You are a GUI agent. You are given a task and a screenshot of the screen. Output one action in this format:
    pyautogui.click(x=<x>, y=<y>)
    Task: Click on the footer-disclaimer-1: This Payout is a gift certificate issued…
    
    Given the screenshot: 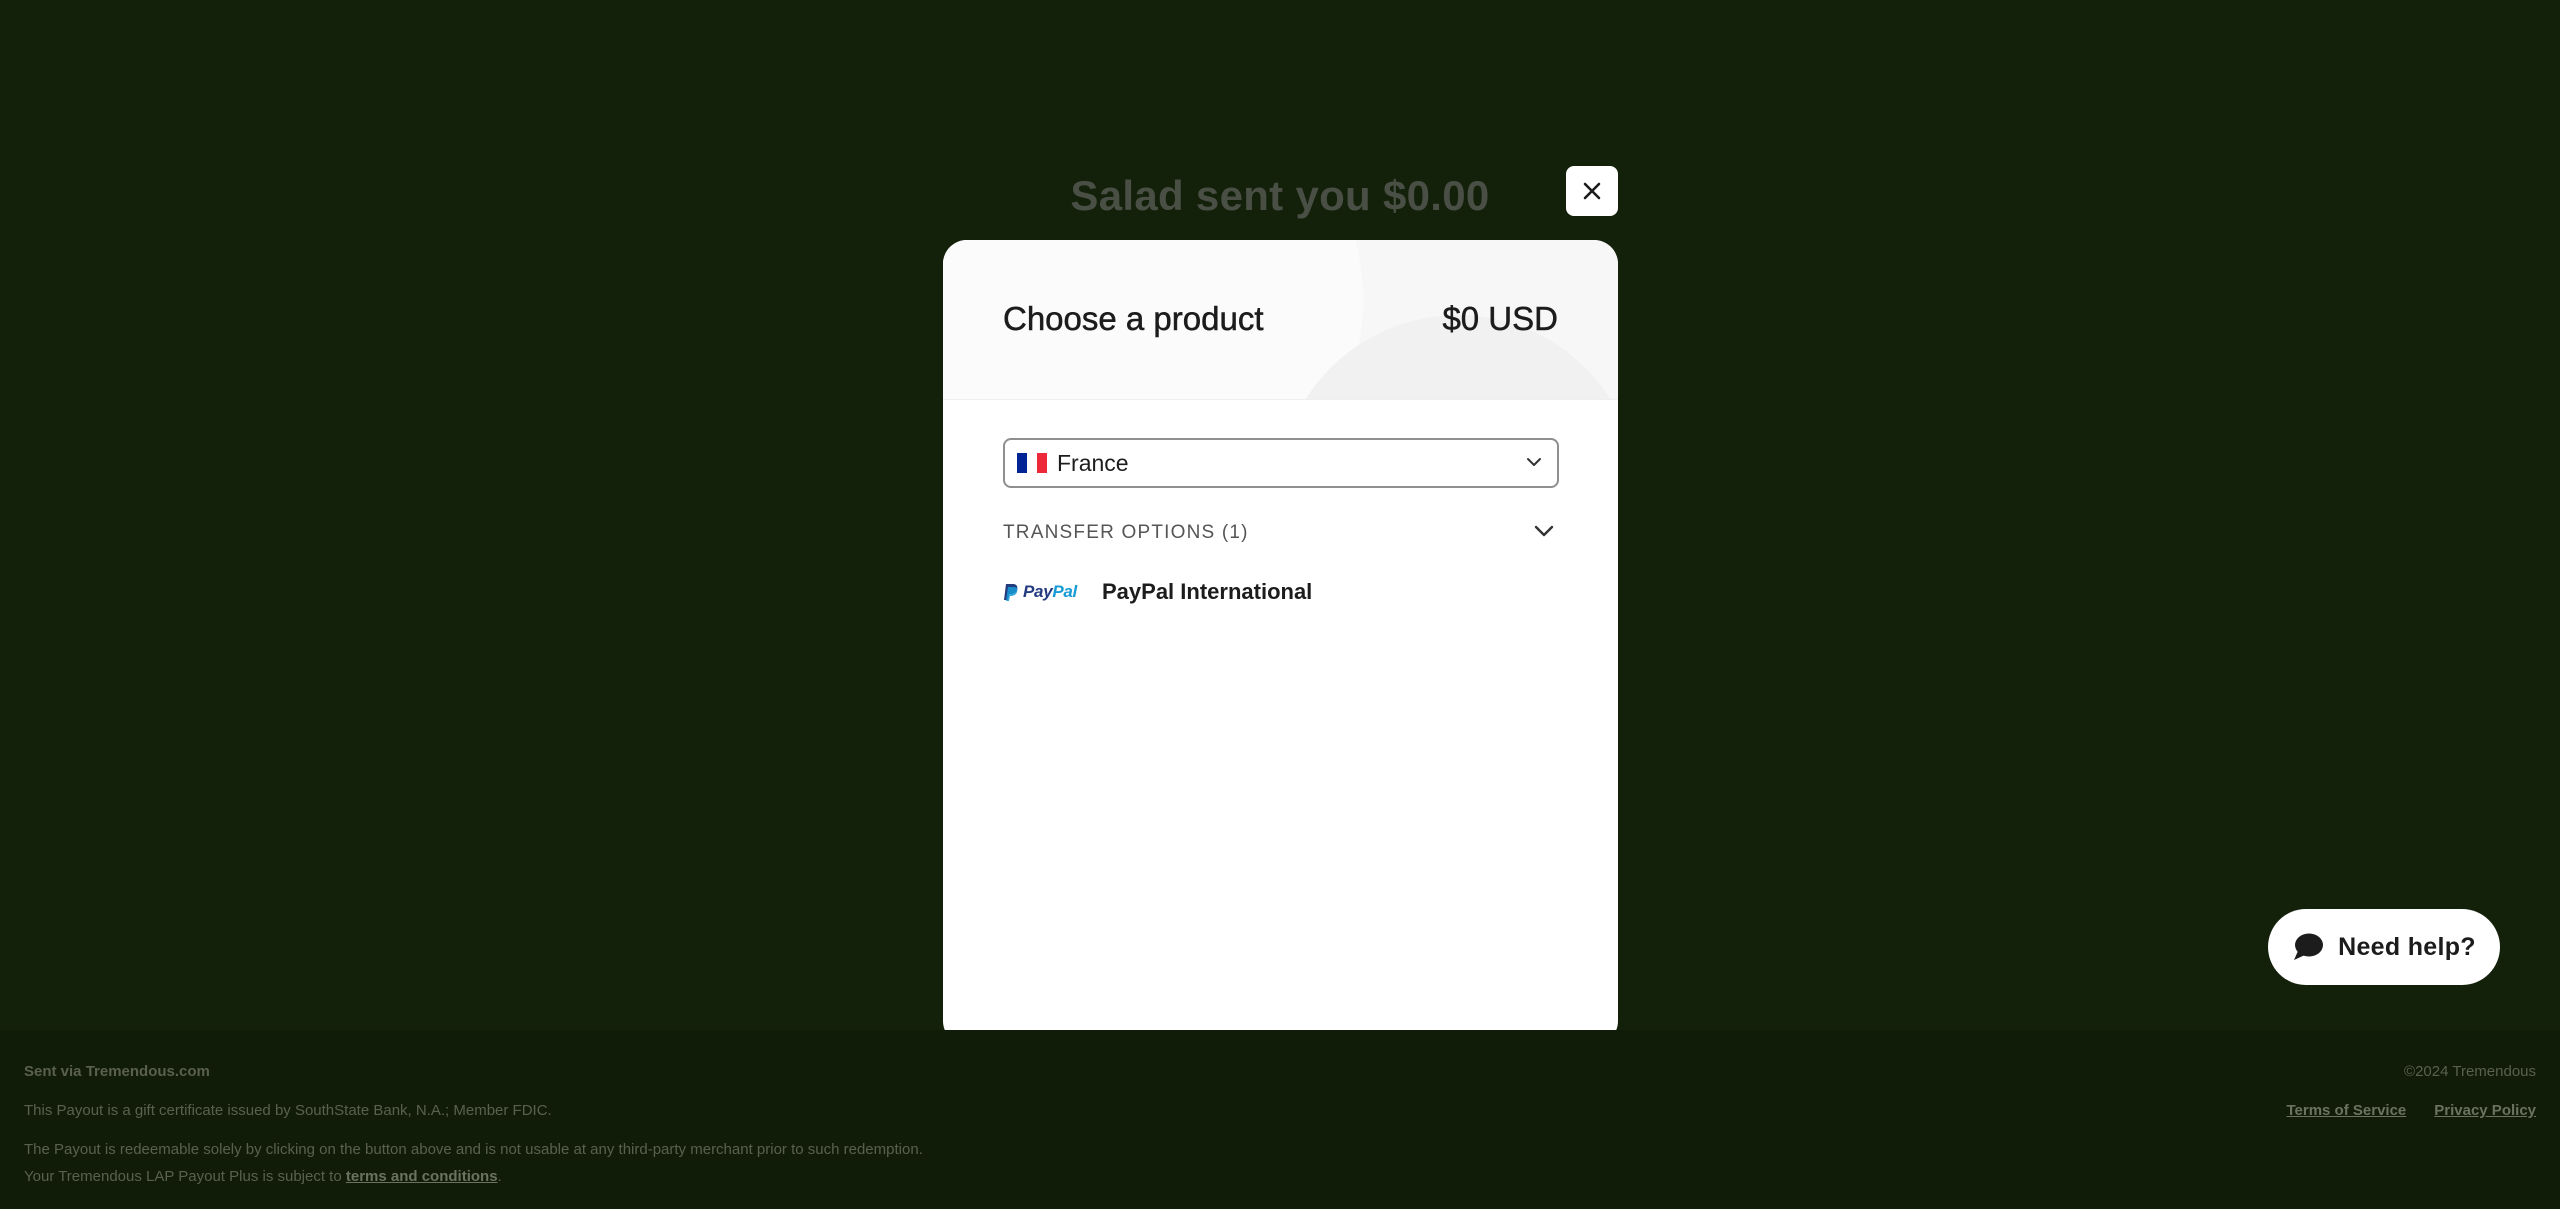 What is the action you would take?
    pyautogui.click(x=288, y=1110)
    